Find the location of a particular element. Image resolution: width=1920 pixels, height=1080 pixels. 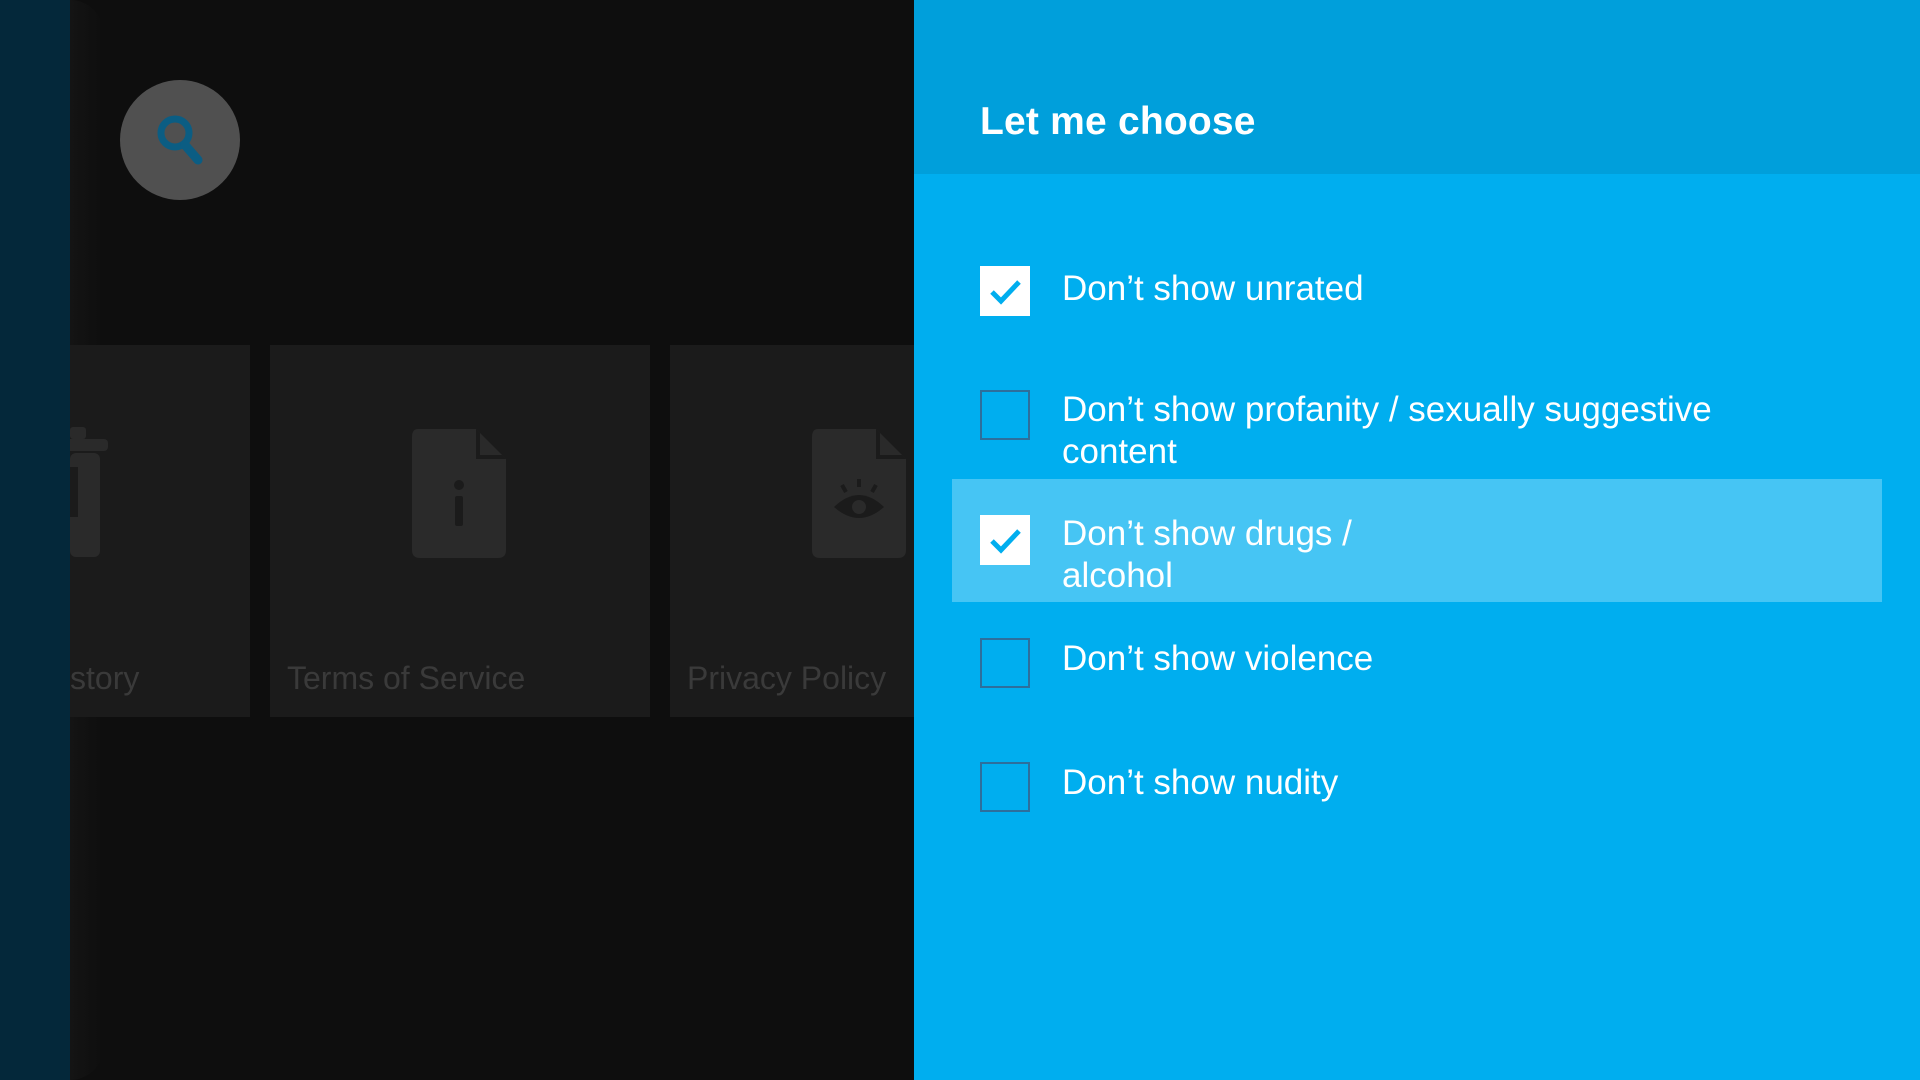

search-button is located at coordinates (180, 140).